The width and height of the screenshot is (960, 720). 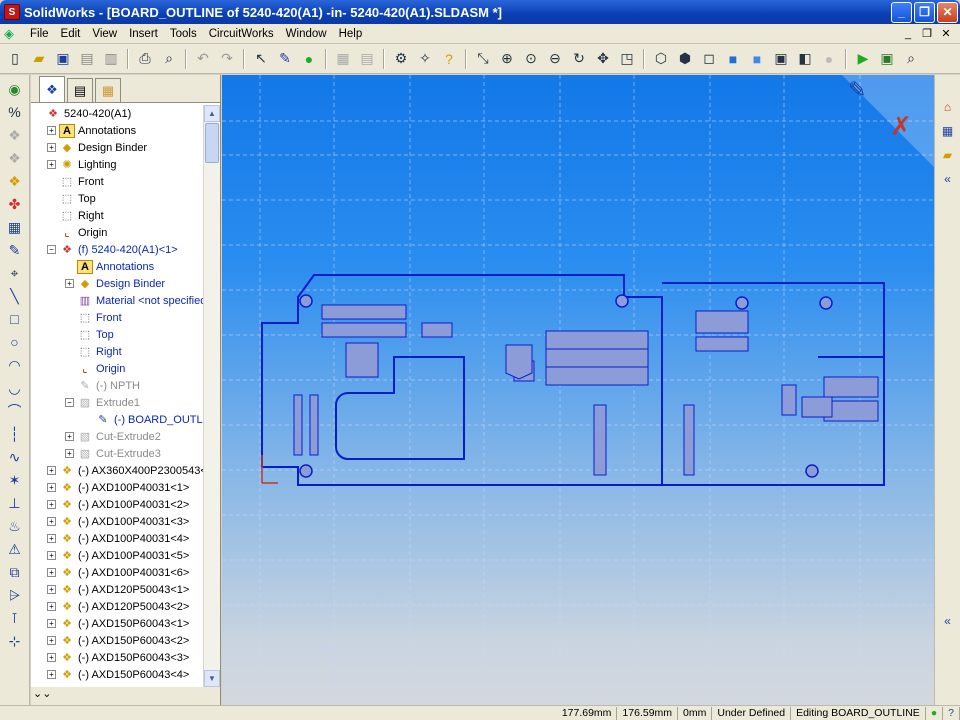 What do you see at coordinates (117, 521) in the screenshot?
I see `tree-item-component: + ❖ (-) AXD100P40031<3>` at bounding box center [117, 521].